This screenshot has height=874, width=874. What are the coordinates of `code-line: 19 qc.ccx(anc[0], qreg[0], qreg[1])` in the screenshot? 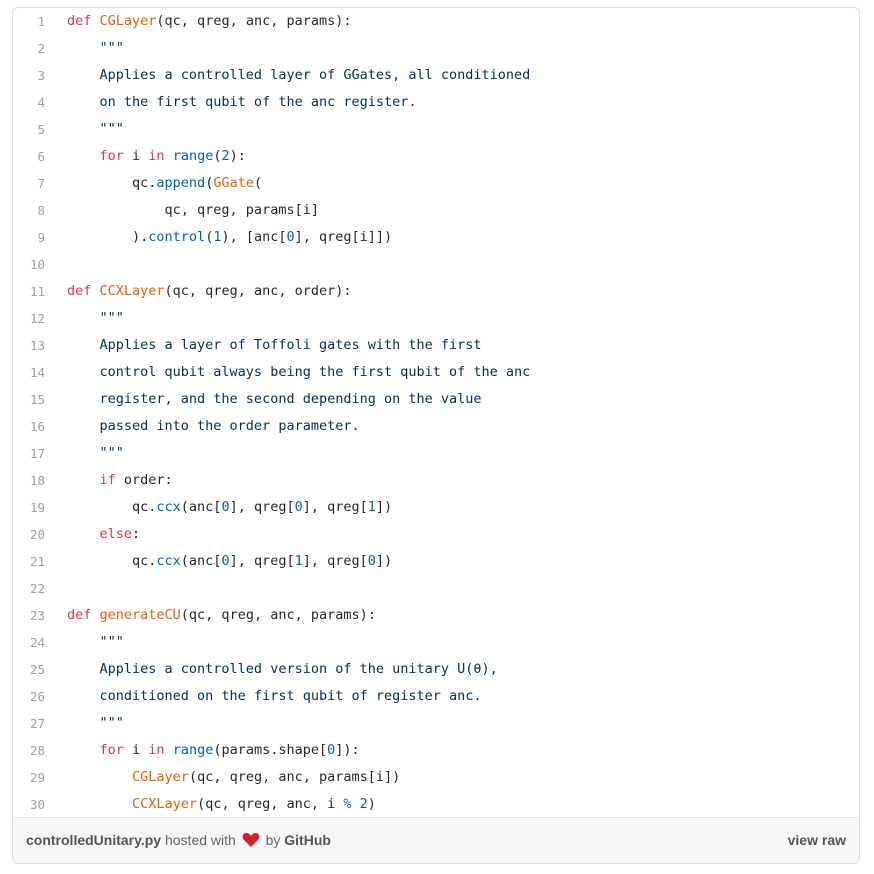 It's located at (436, 507).